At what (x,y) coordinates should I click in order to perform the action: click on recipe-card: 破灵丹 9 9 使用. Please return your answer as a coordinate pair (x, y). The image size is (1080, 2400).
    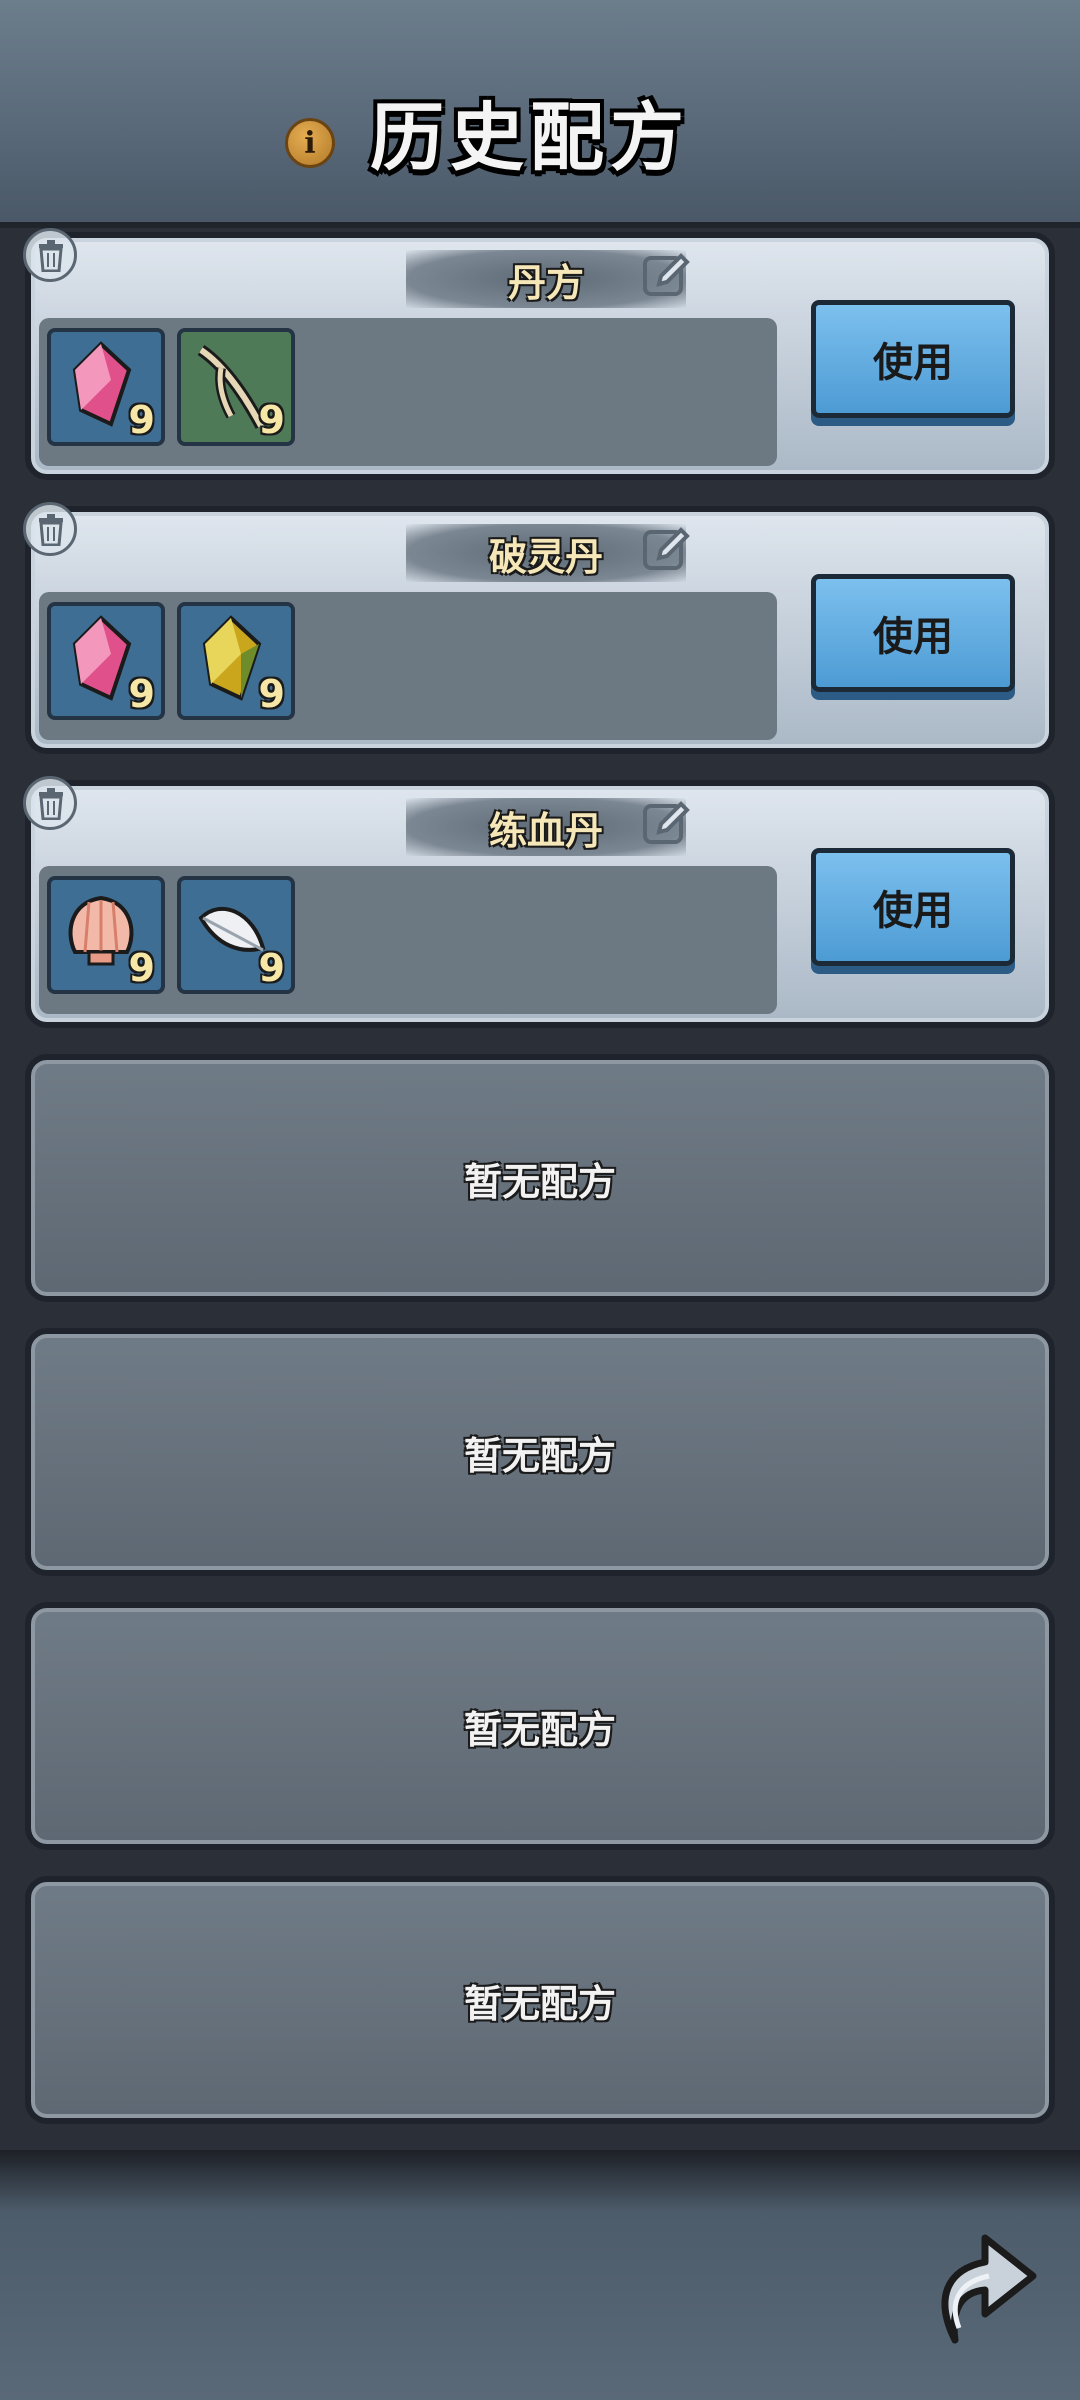
    Looking at the image, I should click on (539, 628).